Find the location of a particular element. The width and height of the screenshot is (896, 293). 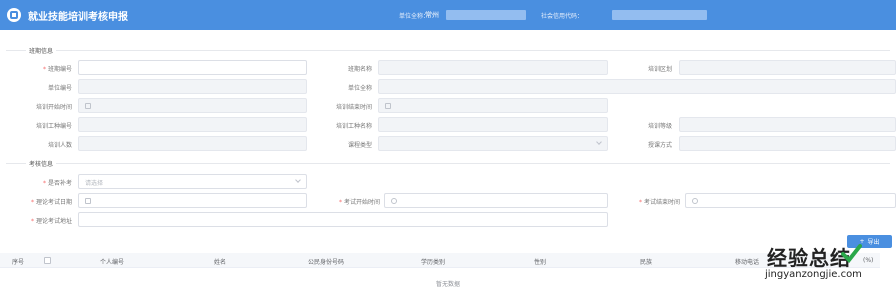

class-no-input is located at coordinates (192, 67).